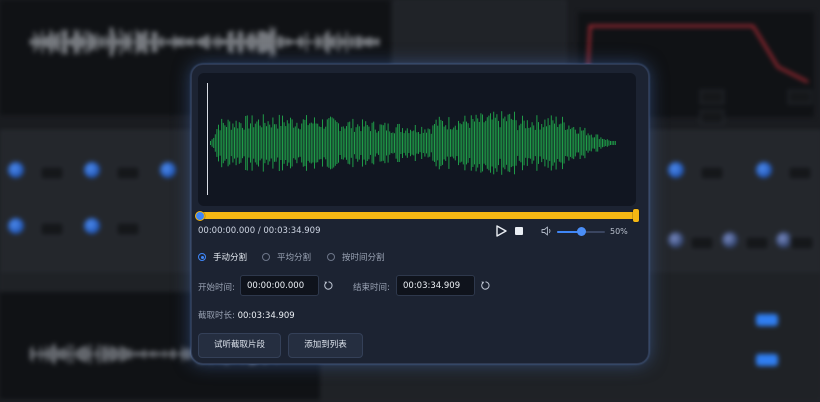 Image resolution: width=820 pixels, height=402 pixels. I want to click on start-time-input: 00:00:00.000, so click(279, 285).